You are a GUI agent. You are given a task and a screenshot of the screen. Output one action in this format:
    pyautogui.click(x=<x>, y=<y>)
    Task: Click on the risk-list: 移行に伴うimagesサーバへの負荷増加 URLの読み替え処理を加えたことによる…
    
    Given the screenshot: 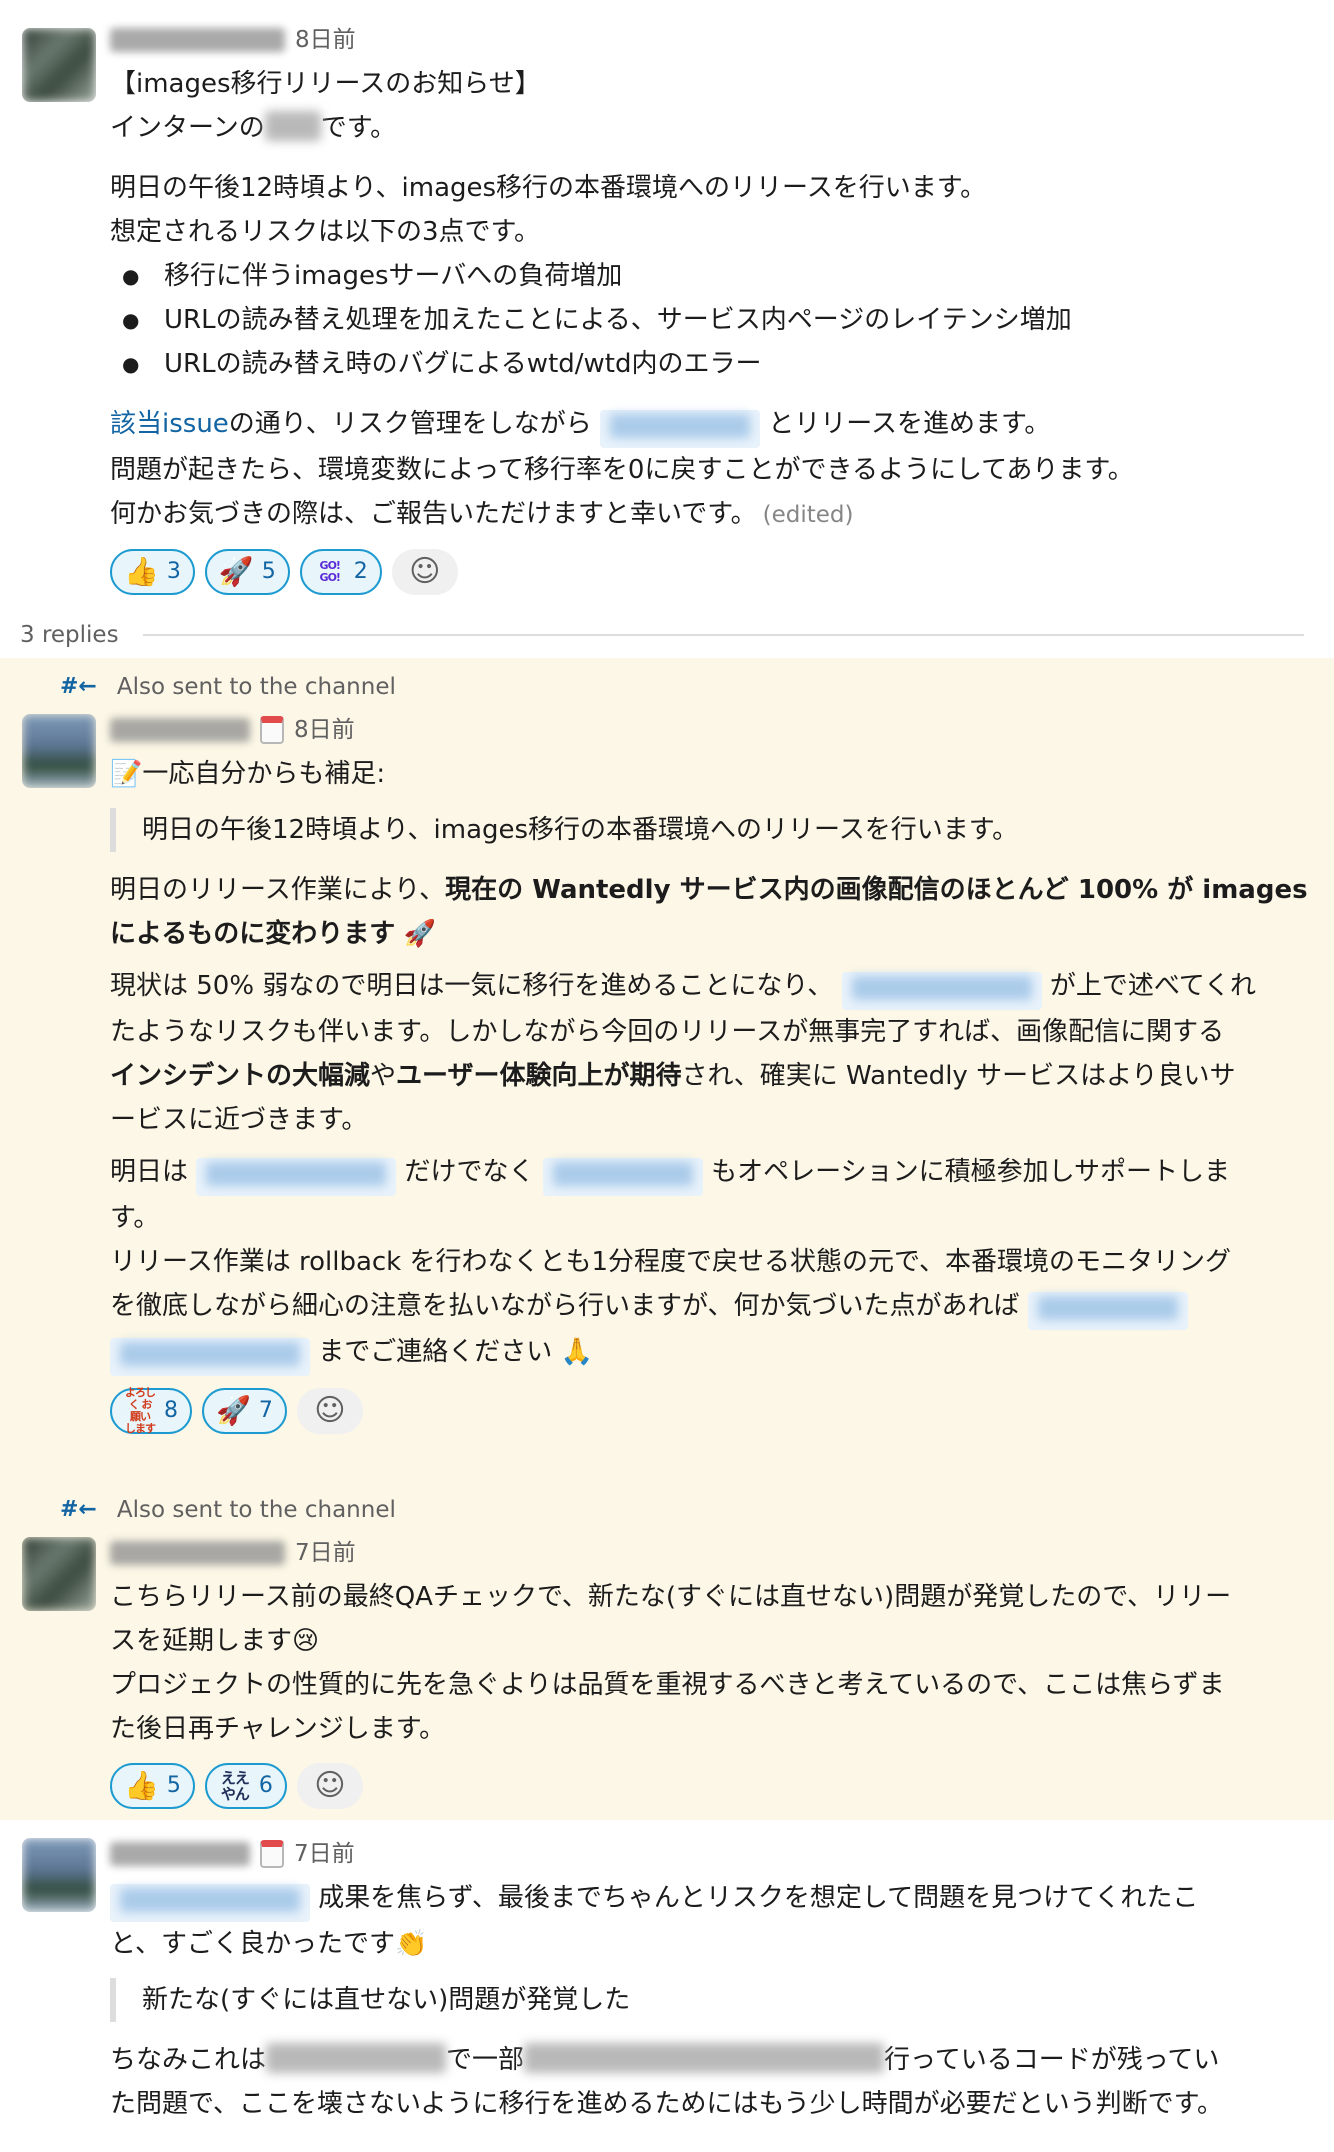 What is the action you would take?
    pyautogui.click(x=715, y=320)
    